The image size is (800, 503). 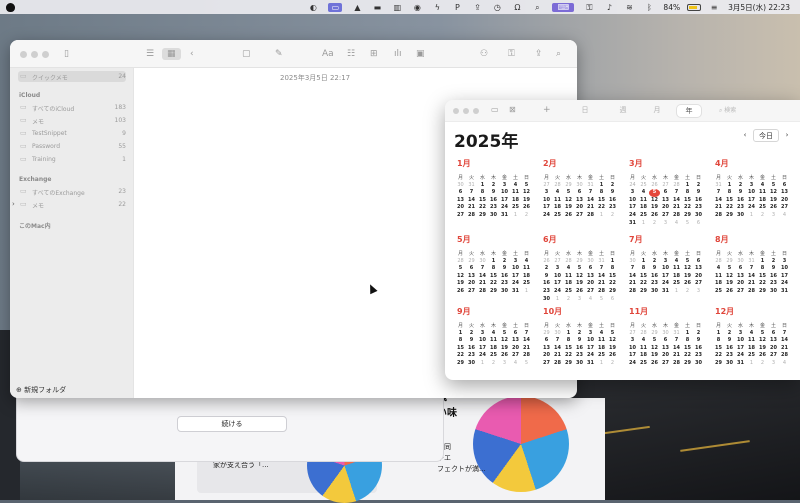 What do you see at coordinates (13, 204) in the screenshot?
I see `disclosure-chevron-icon: ›` at bounding box center [13, 204].